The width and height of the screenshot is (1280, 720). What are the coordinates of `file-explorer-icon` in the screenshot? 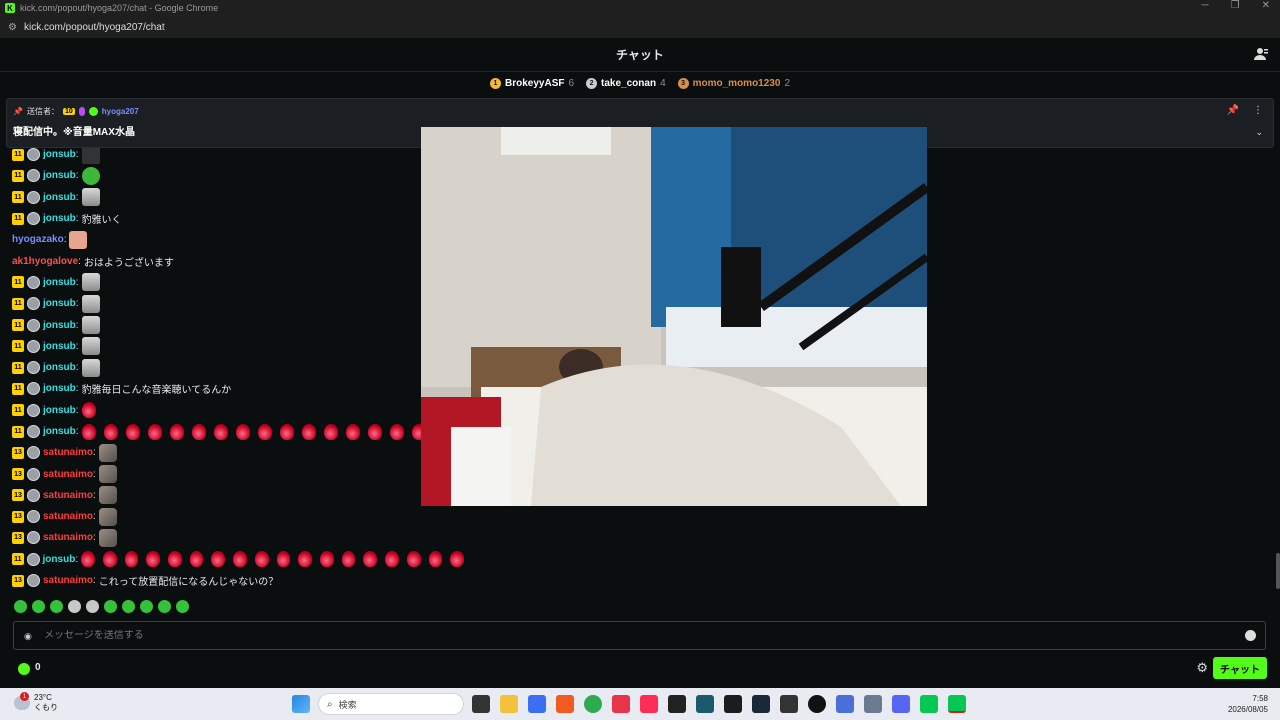 It's located at (509, 704).